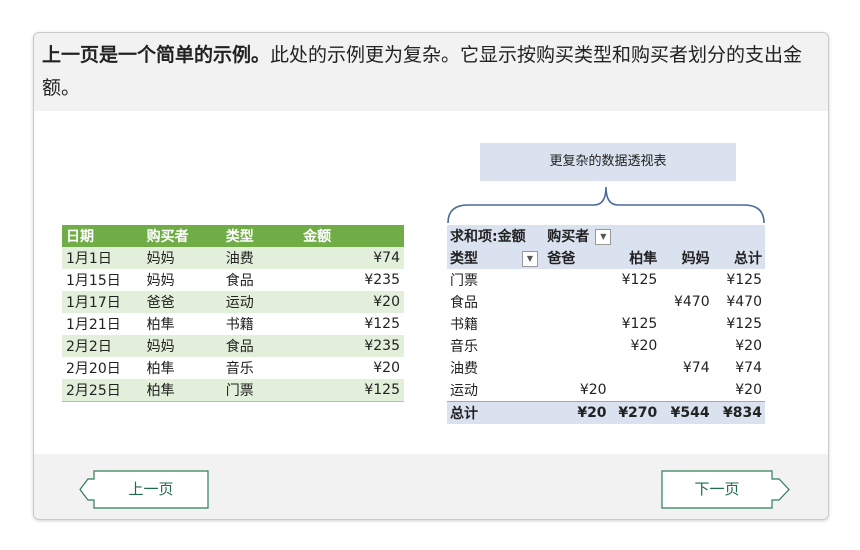 The height and width of the screenshot is (550, 860). I want to click on pivot-row: 门票 ¥125 ¥125, so click(606, 280).